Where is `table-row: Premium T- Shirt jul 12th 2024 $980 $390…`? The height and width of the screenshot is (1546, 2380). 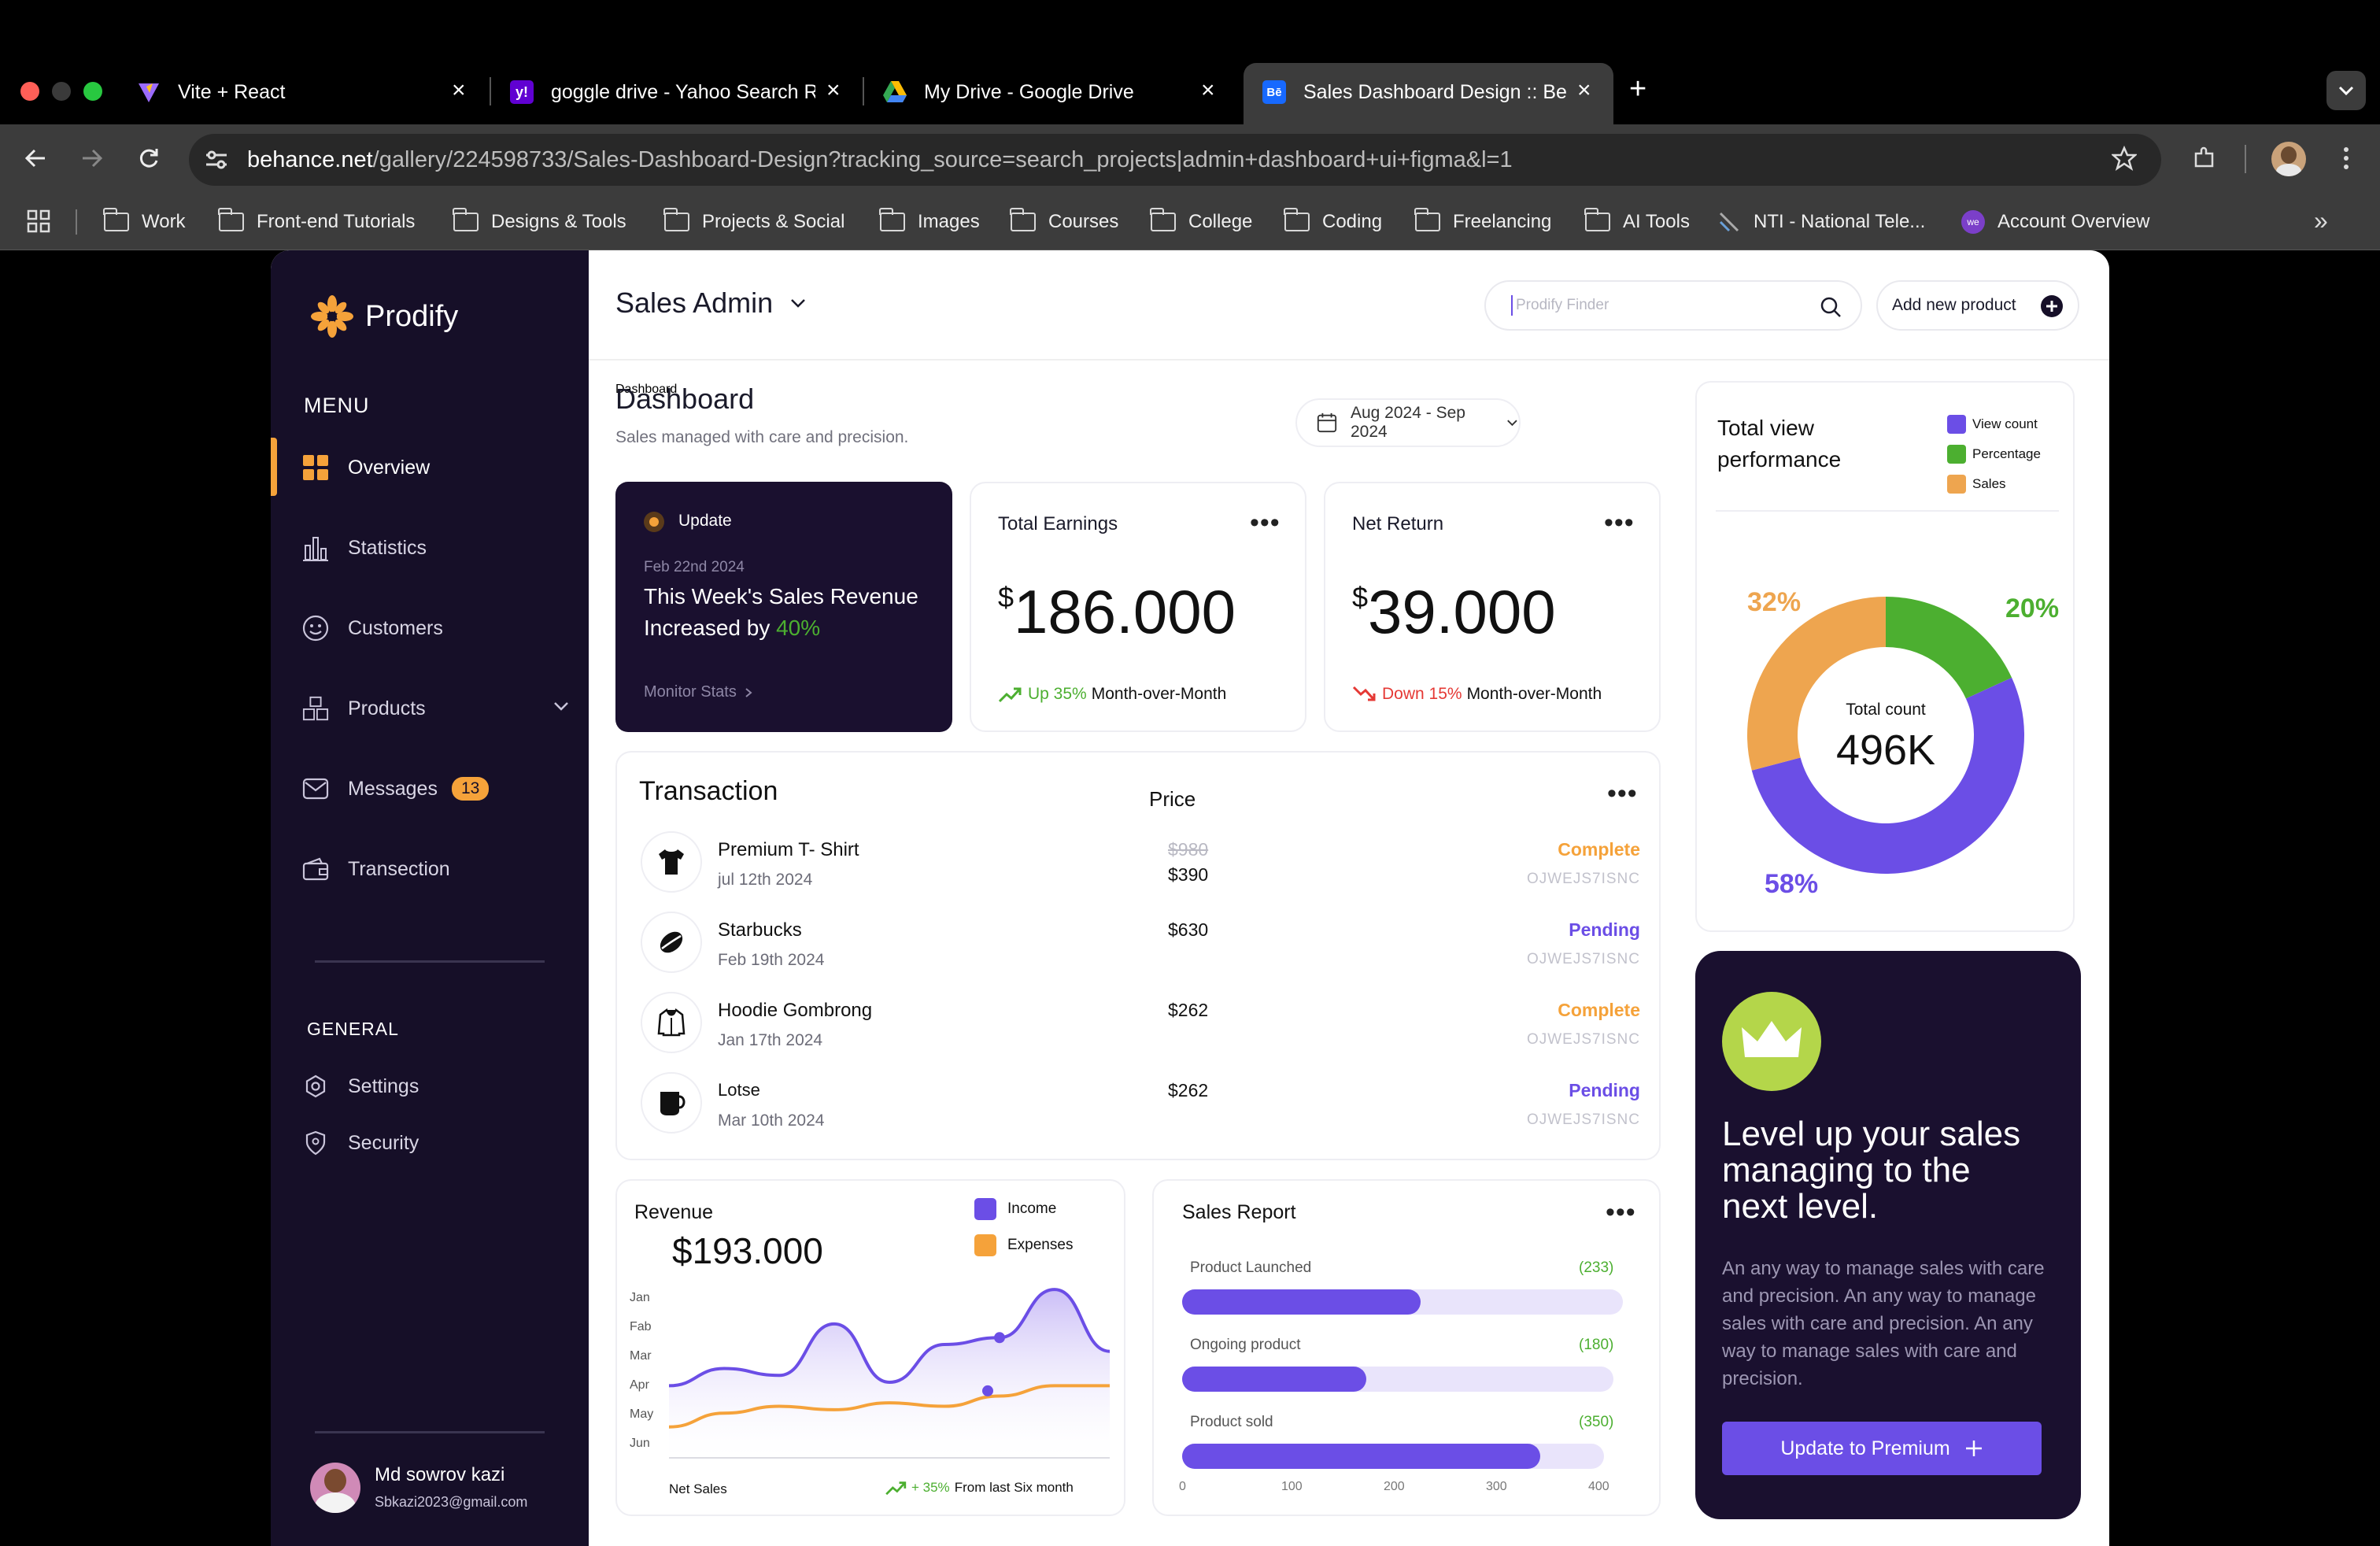 table-row: Premium T- Shirt jul 12th 2024 $980 $390… is located at coordinates (1139, 870).